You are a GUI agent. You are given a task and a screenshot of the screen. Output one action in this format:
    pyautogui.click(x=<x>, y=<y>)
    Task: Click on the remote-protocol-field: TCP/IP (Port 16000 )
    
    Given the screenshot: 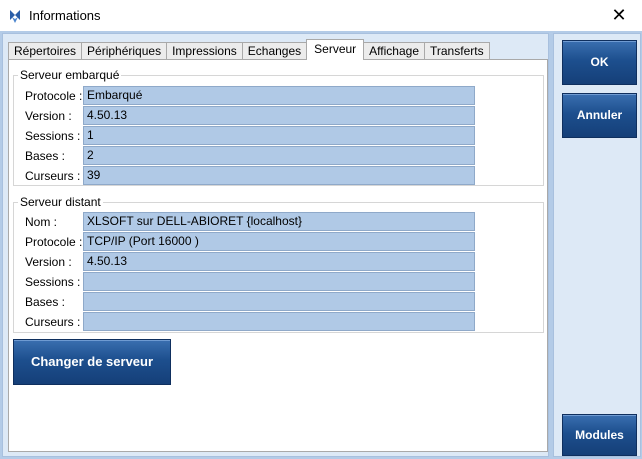 What is the action you would take?
    pyautogui.click(x=279, y=241)
    